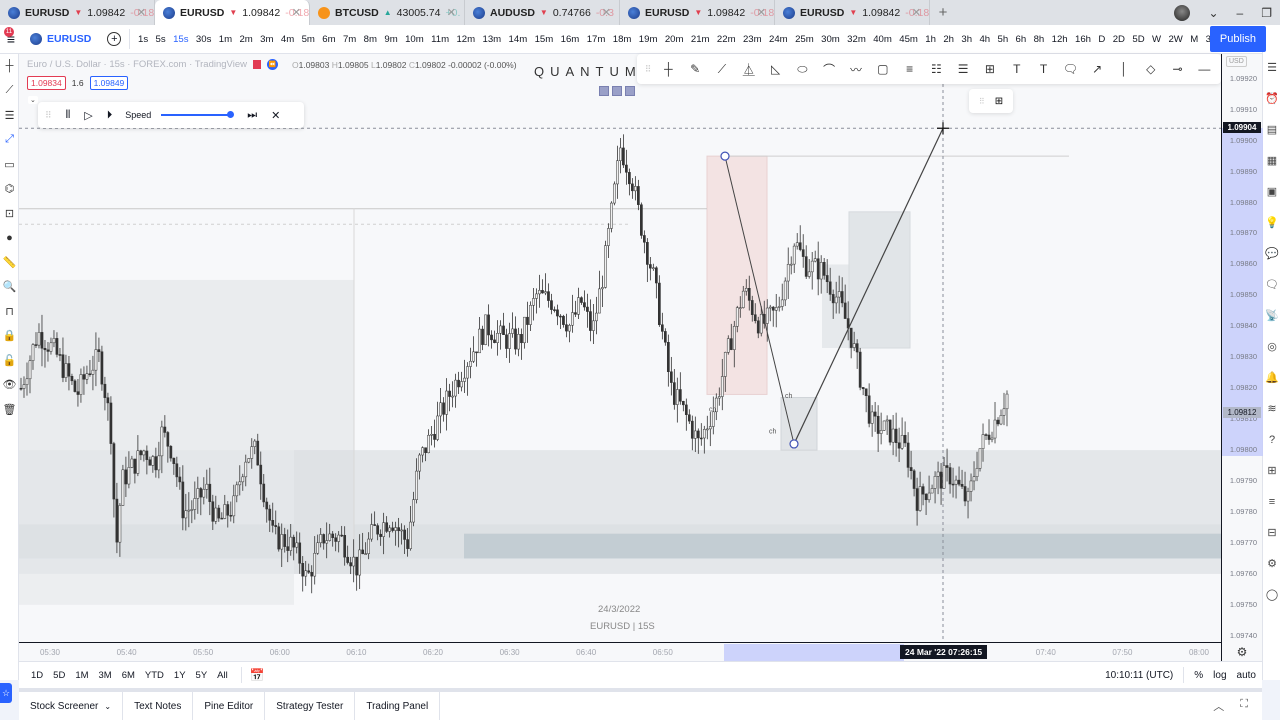  Describe the element at coordinates (829, 69) in the screenshot. I see `arc-tool-icon: ⌒` at that location.